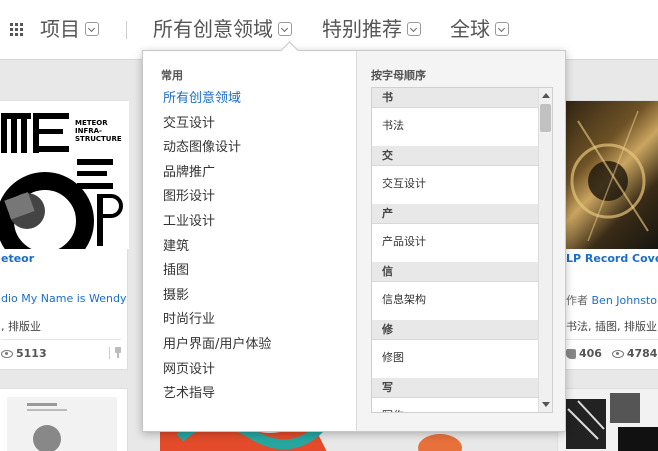  What do you see at coordinates (17, 258) in the screenshot?
I see `project-title: eteor` at bounding box center [17, 258].